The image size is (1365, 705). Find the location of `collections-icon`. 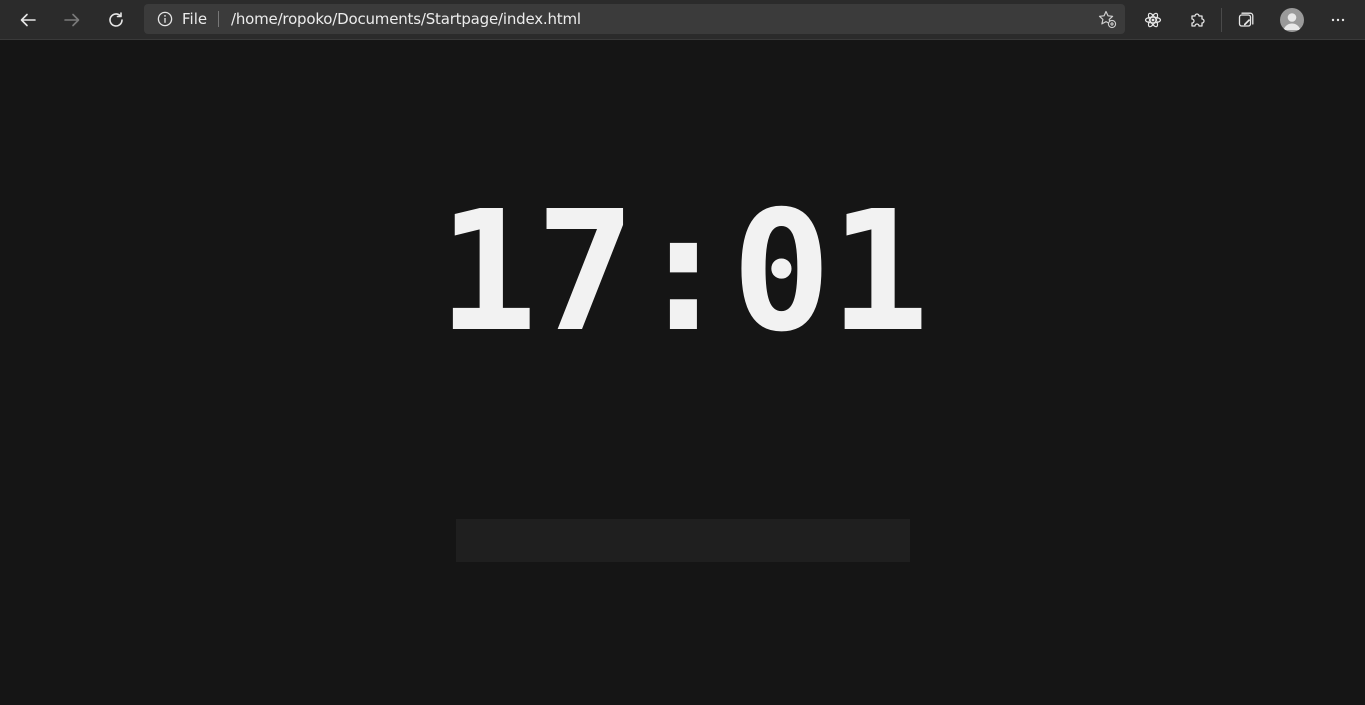

collections-icon is located at coordinates (1246, 19).